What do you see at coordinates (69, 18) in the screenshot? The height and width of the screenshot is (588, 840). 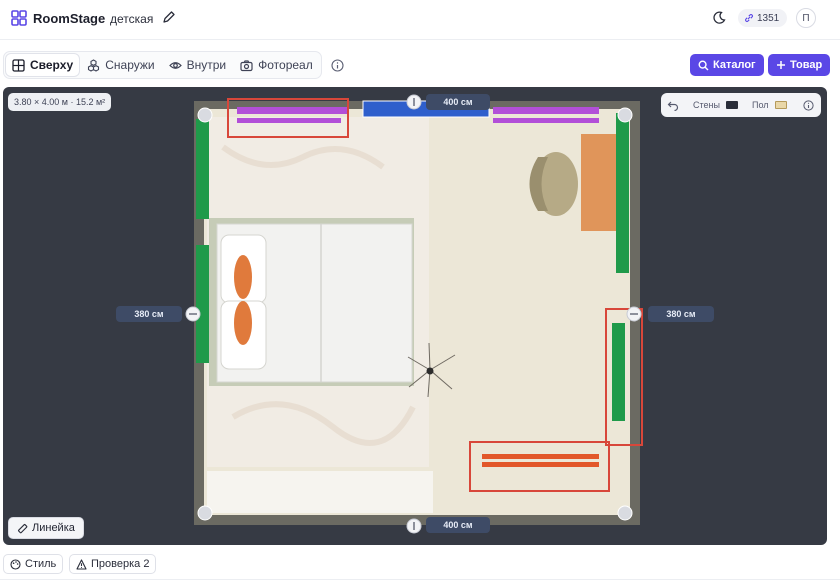 I see `app-brand: RoomStage` at bounding box center [69, 18].